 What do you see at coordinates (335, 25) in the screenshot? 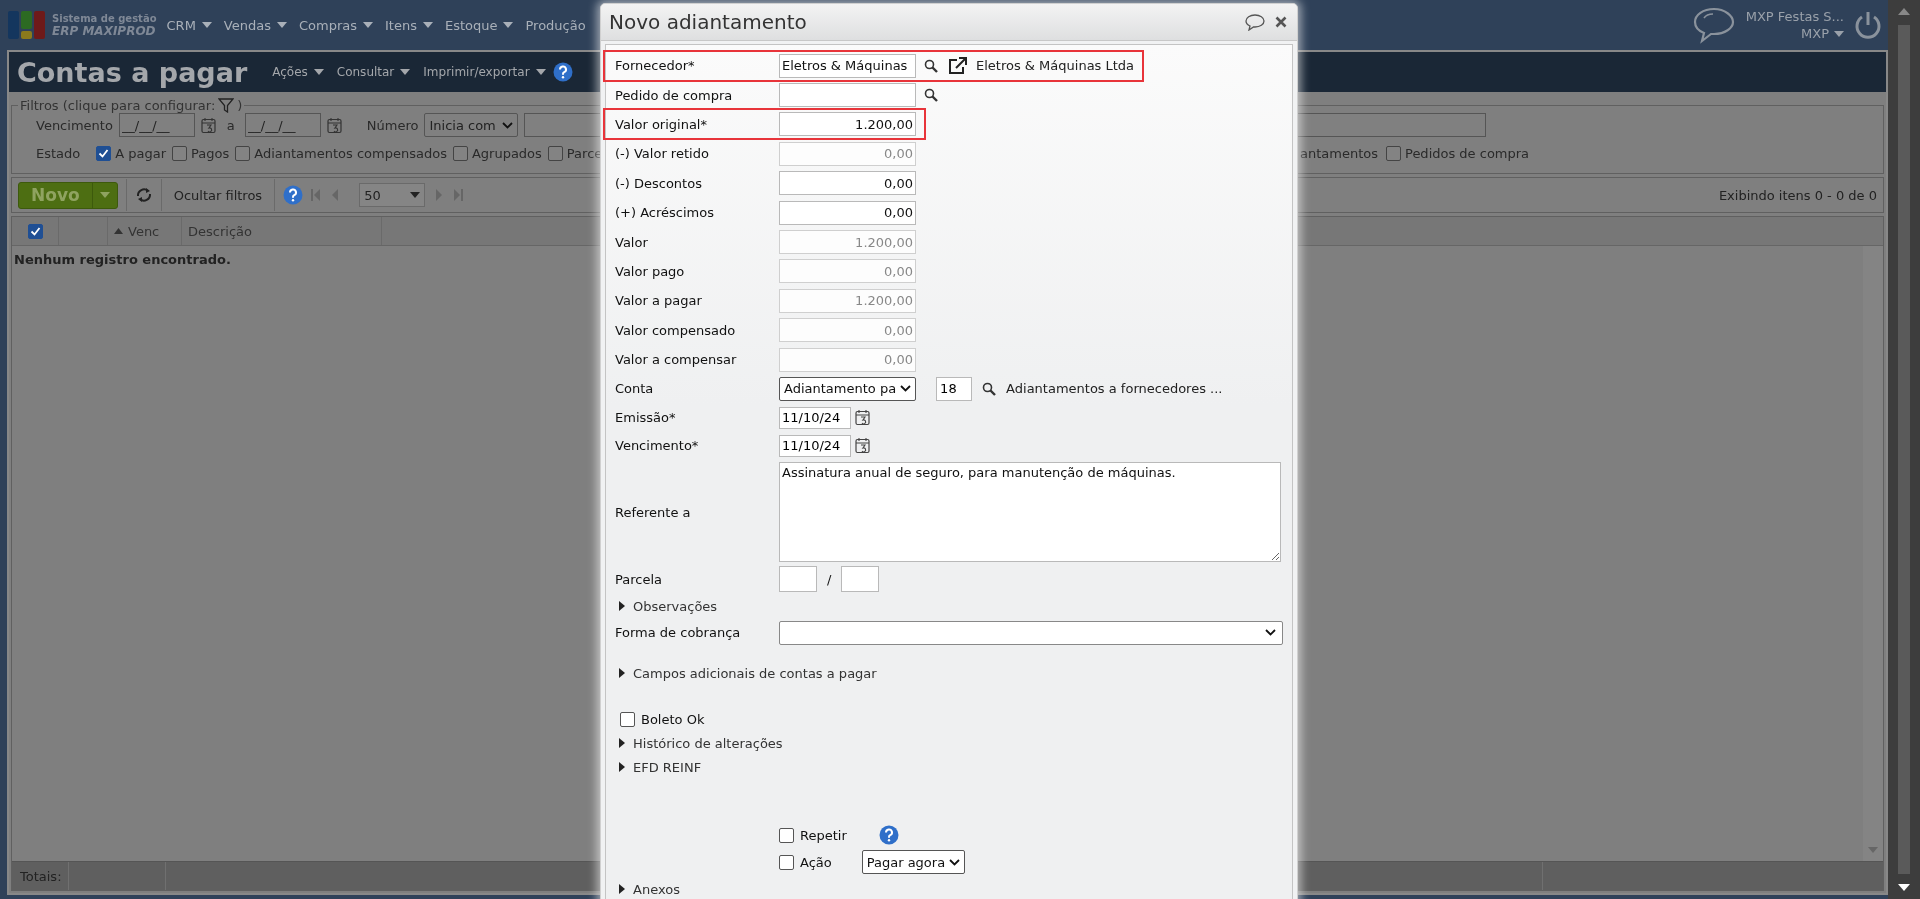
I see `nav-menu: Compras` at bounding box center [335, 25].